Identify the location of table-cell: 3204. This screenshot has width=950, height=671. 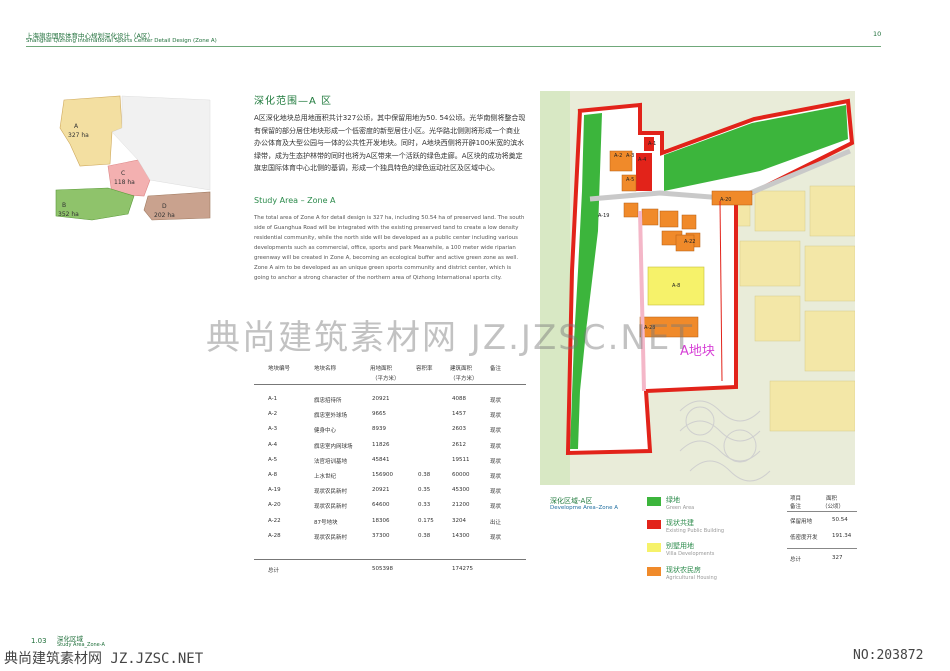
(459, 520).